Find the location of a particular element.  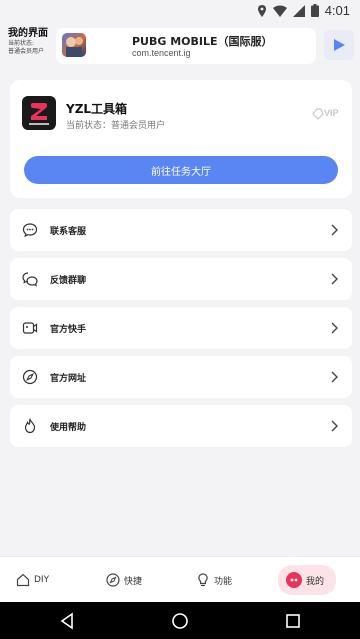

vip-badge: VIP is located at coordinates (327, 114).